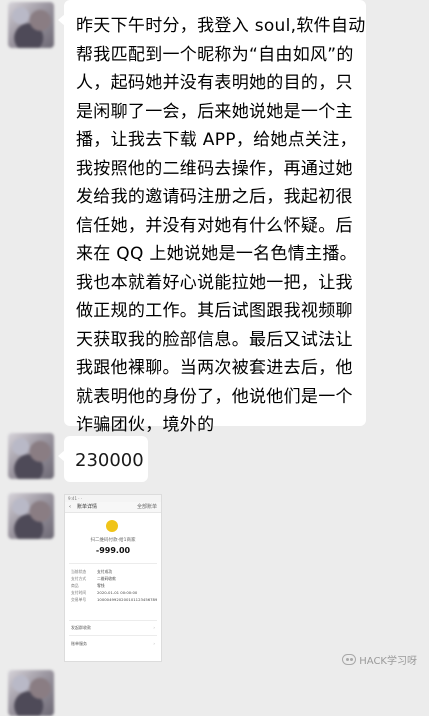 The height and width of the screenshot is (716, 429). I want to click on bill-link: 账单服务 ›, so click(113, 643).